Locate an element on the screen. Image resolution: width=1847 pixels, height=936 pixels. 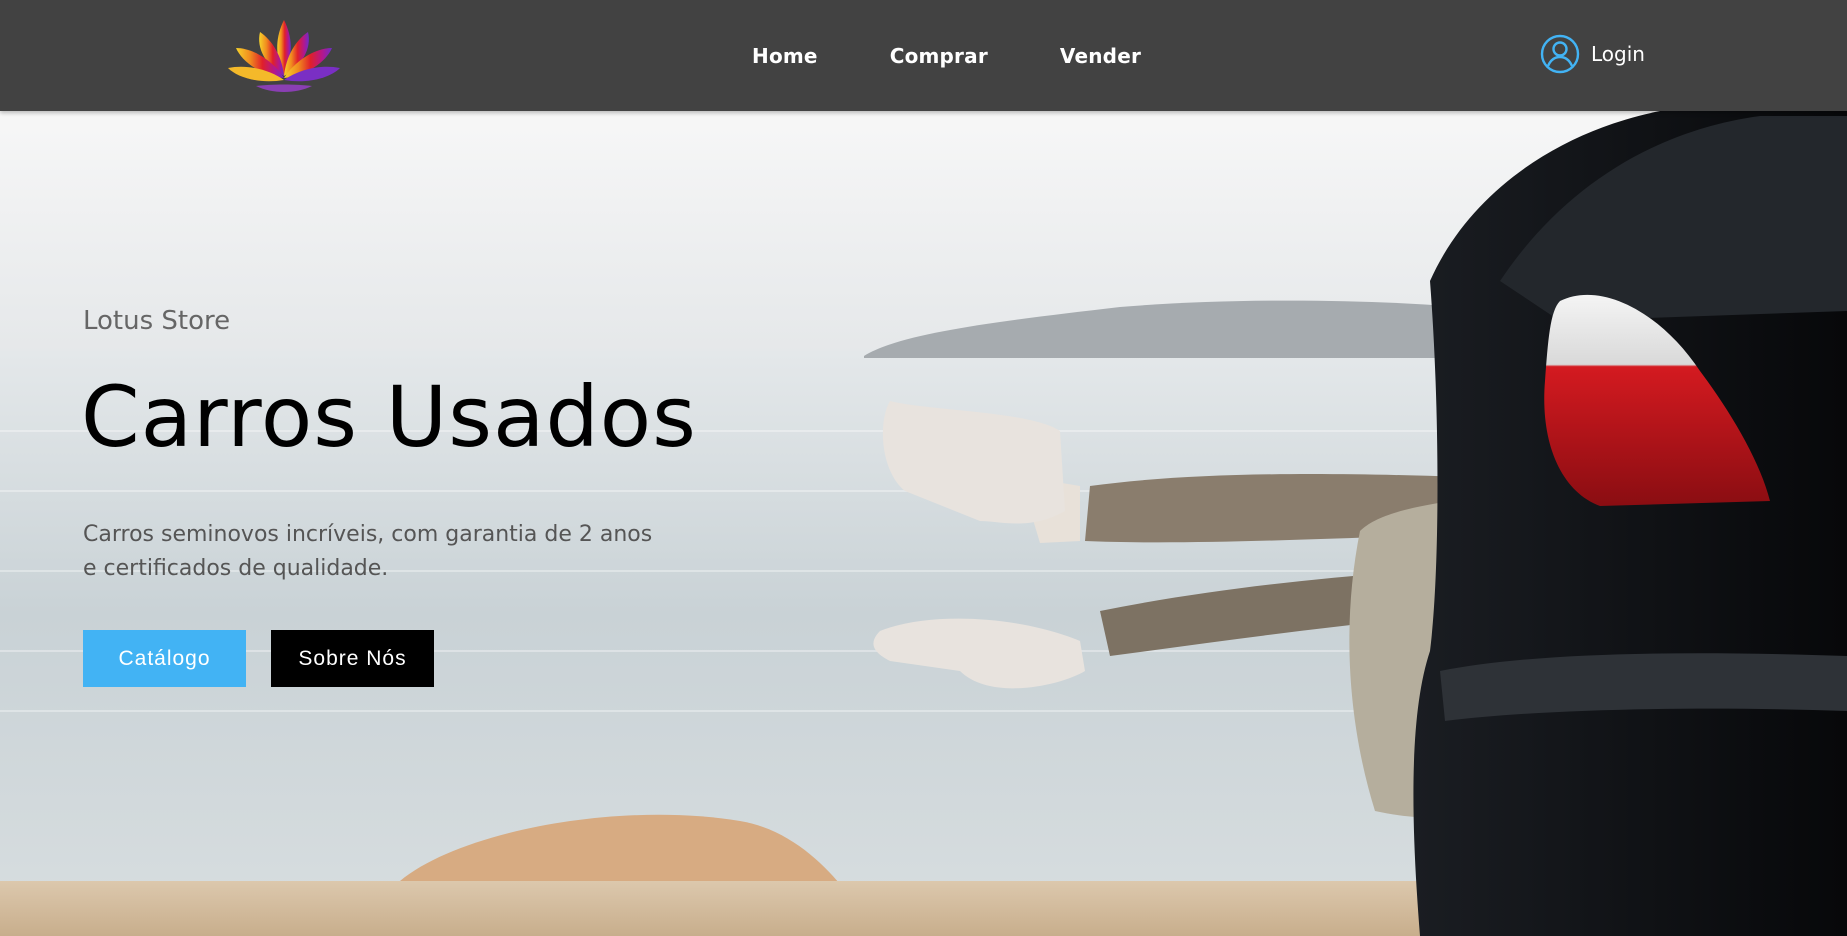
hero-eyebrow: Lotus Store is located at coordinates (157, 321).